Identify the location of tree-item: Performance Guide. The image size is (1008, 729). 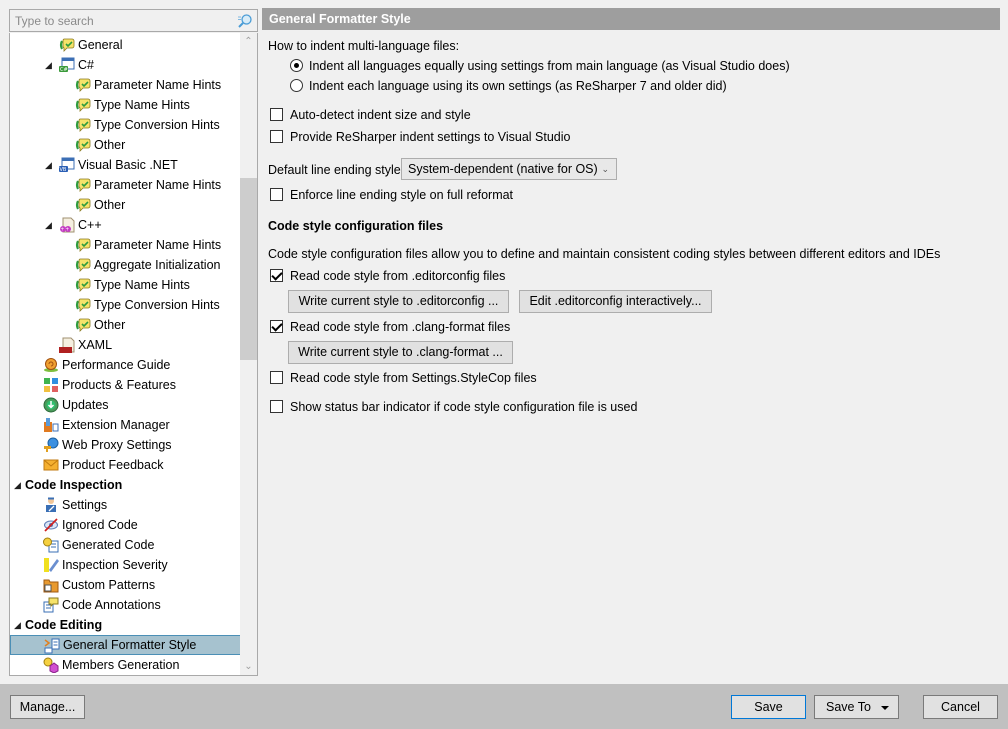
(125, 365).